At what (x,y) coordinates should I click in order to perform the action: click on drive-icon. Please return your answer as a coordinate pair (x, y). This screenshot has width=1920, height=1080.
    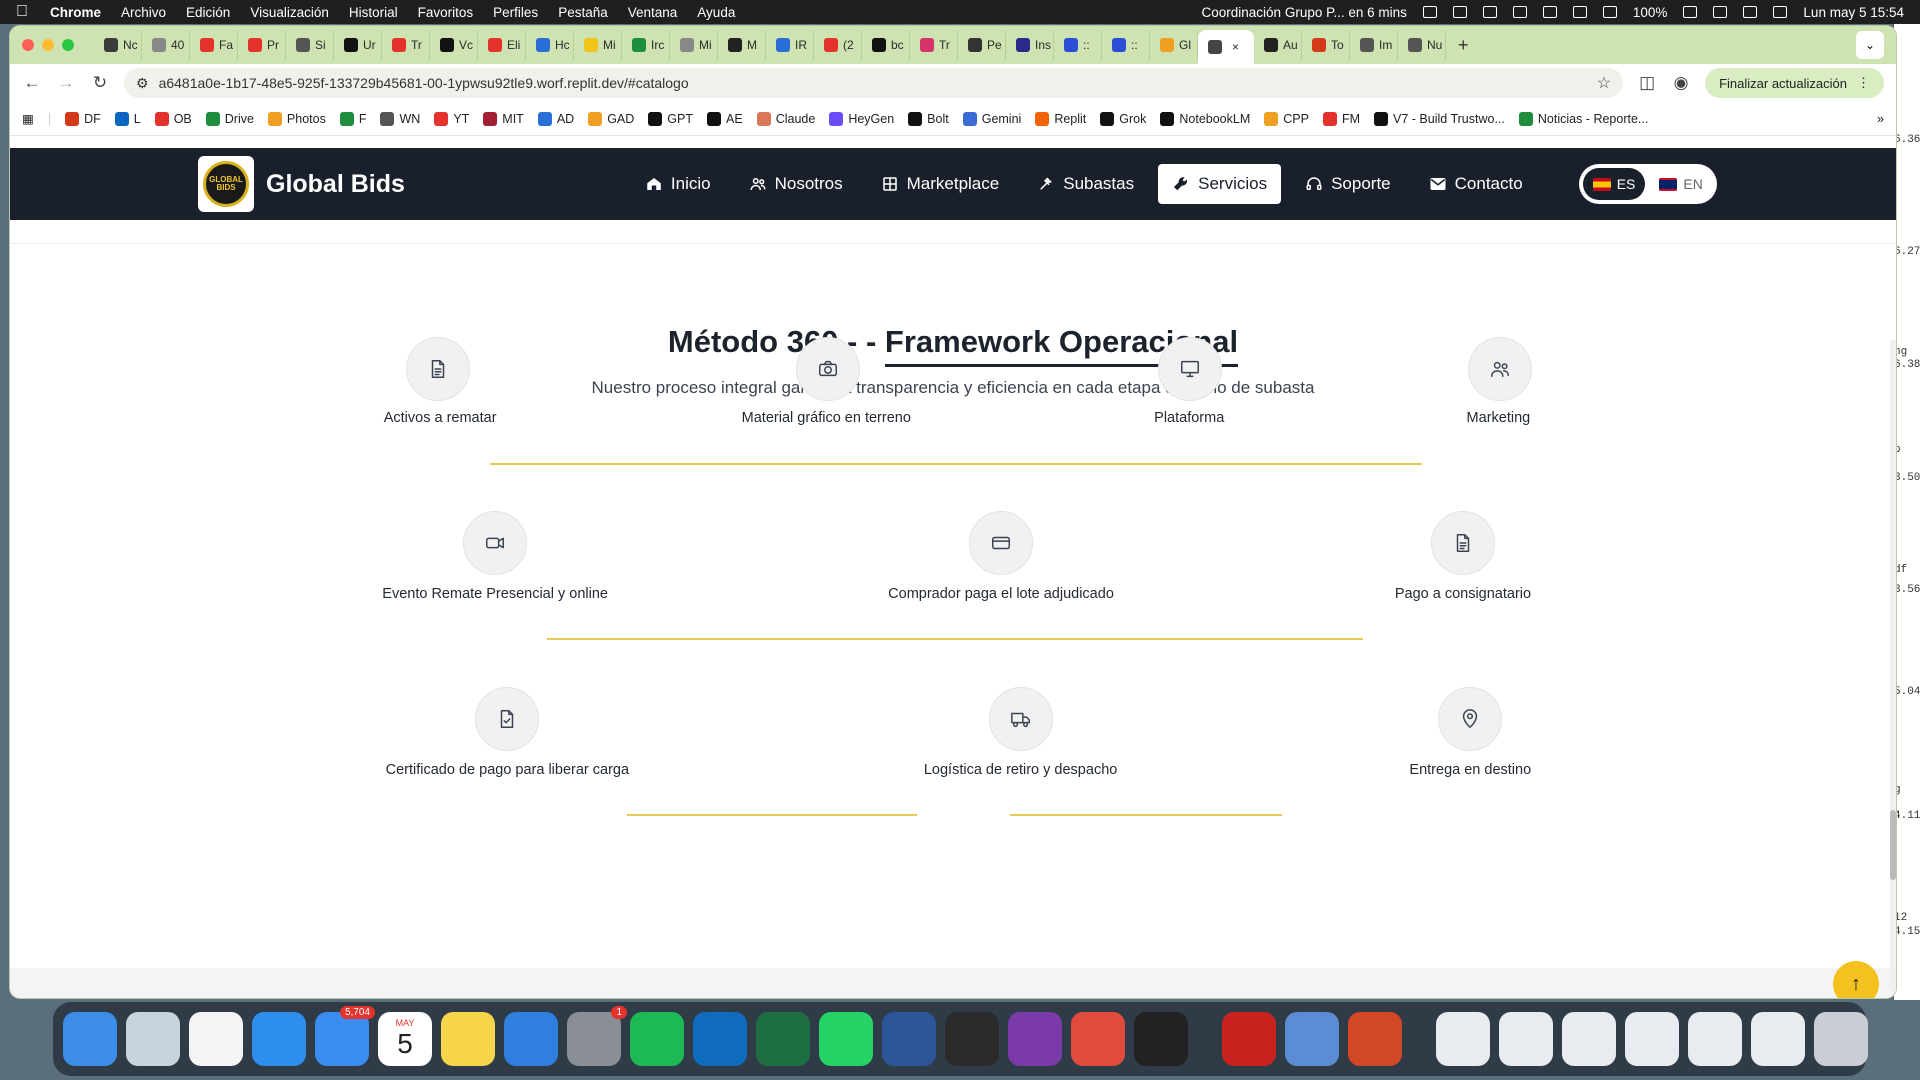
    Looking at the image, I should click on (1489, 12).